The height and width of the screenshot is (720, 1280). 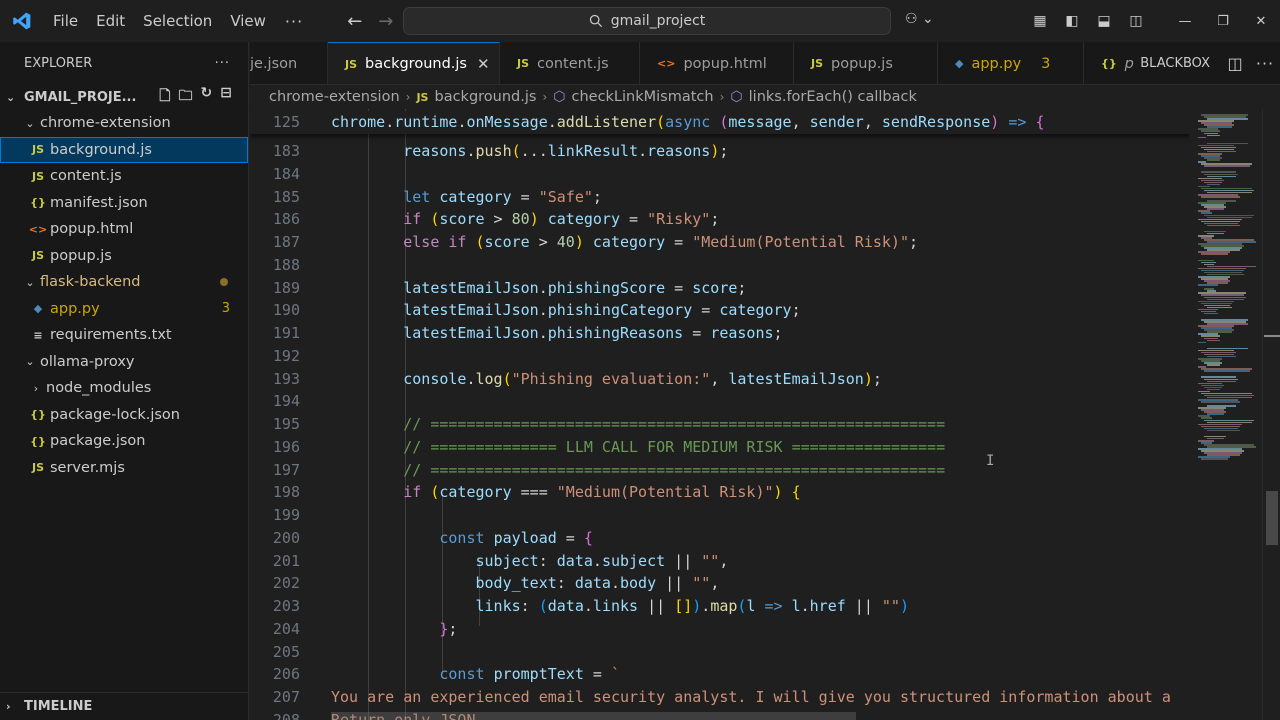 I want to click on editor-tab: JS background.js ✕, so click(x=414, y=63).